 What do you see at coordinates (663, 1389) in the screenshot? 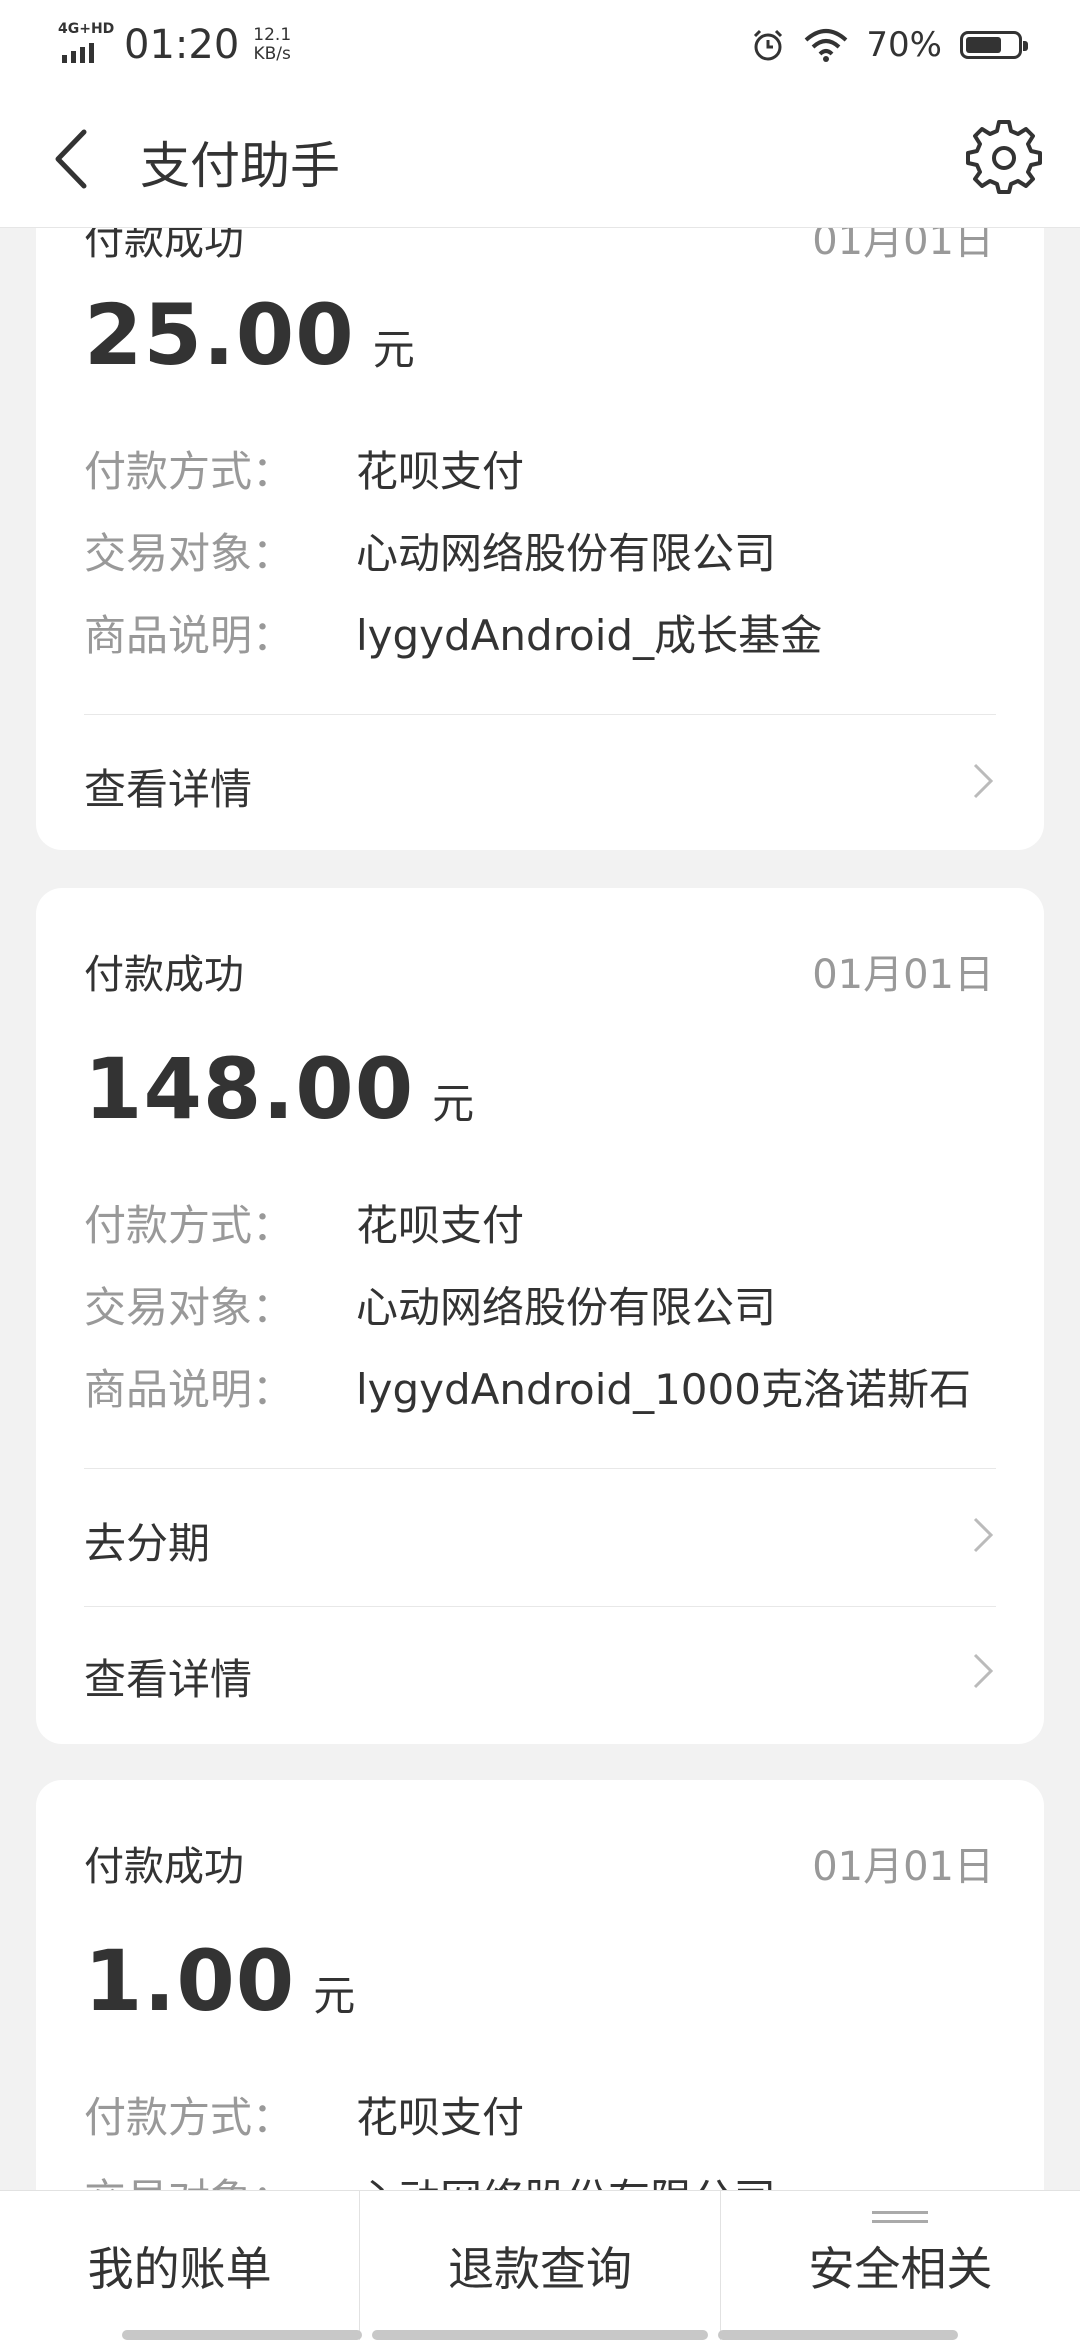
I see `detail-value: lygydAndroid_1000克洛诺斯石` at bounding box center [663, 1389].